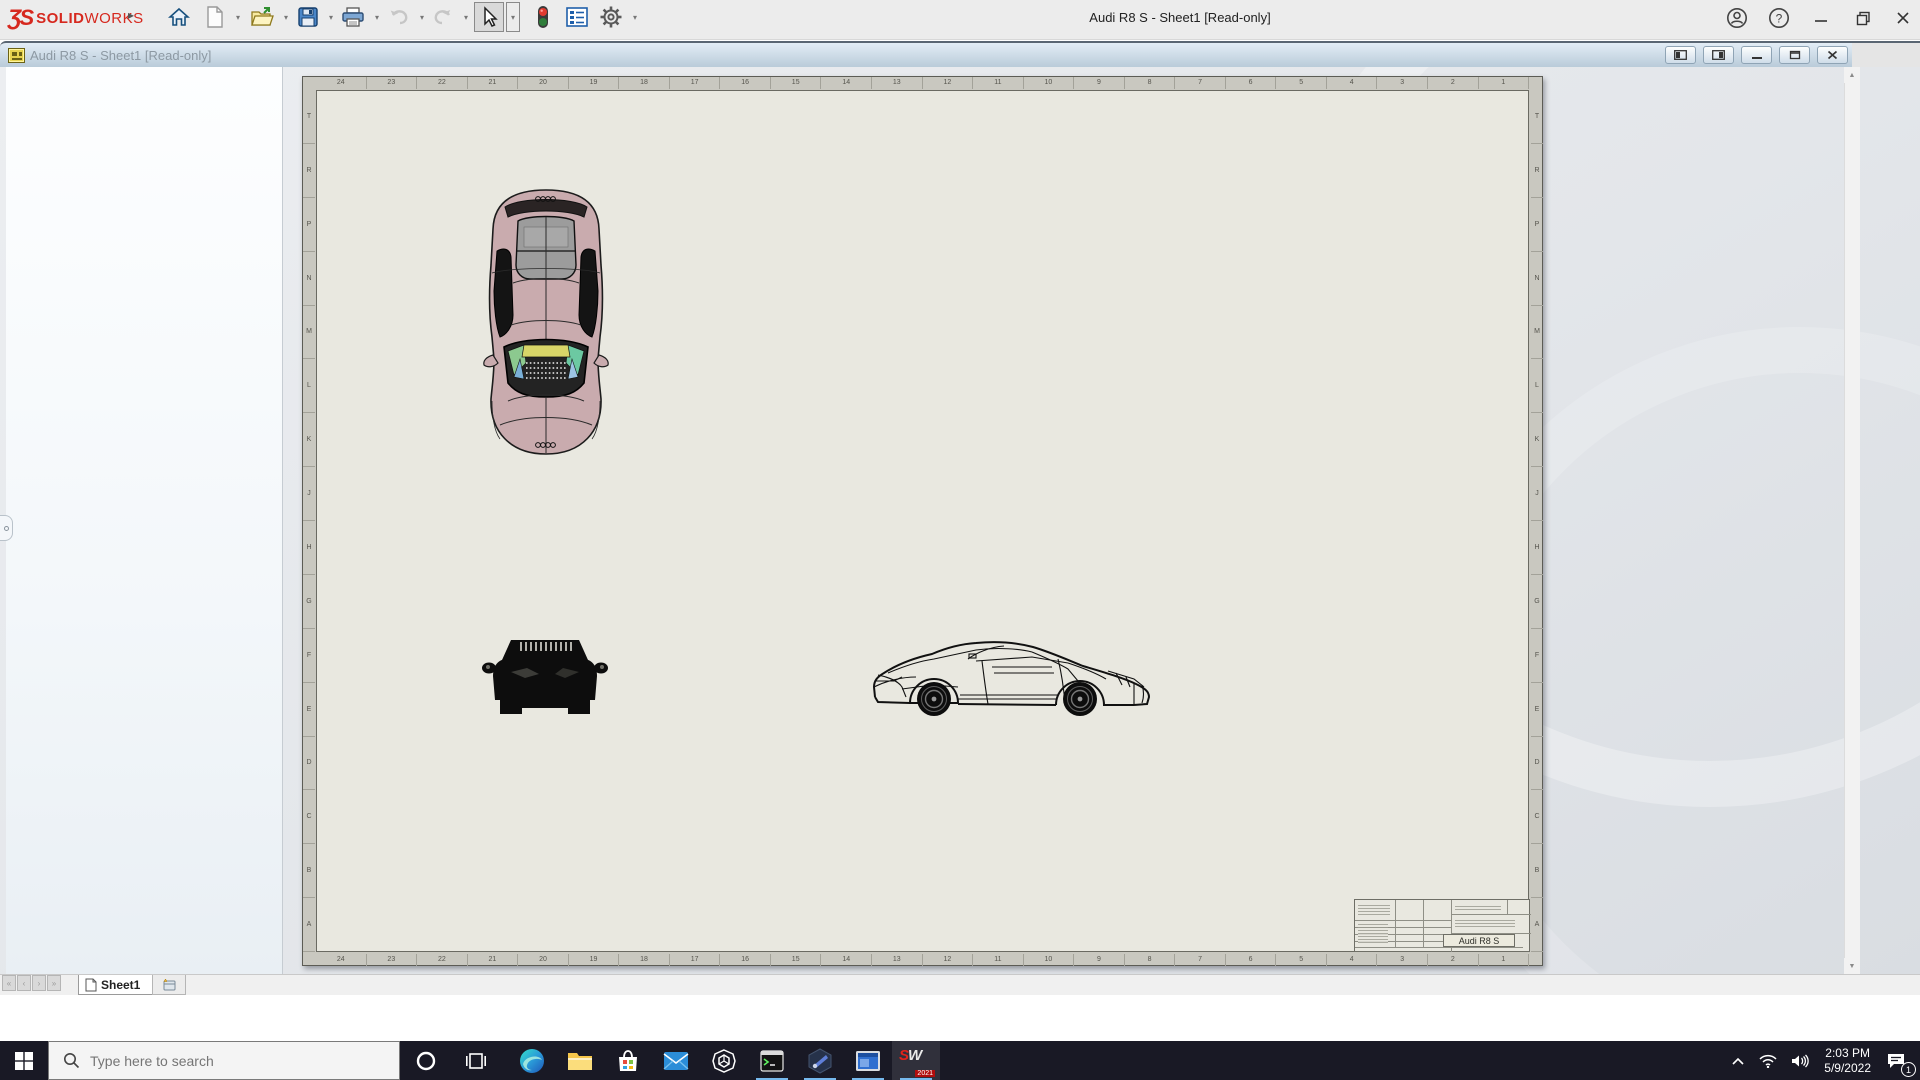  What do you see at coordinates (868, 1060) in the screenshot?
I see `taskbar-app-remote-window` at bounding box center [868, 1060].